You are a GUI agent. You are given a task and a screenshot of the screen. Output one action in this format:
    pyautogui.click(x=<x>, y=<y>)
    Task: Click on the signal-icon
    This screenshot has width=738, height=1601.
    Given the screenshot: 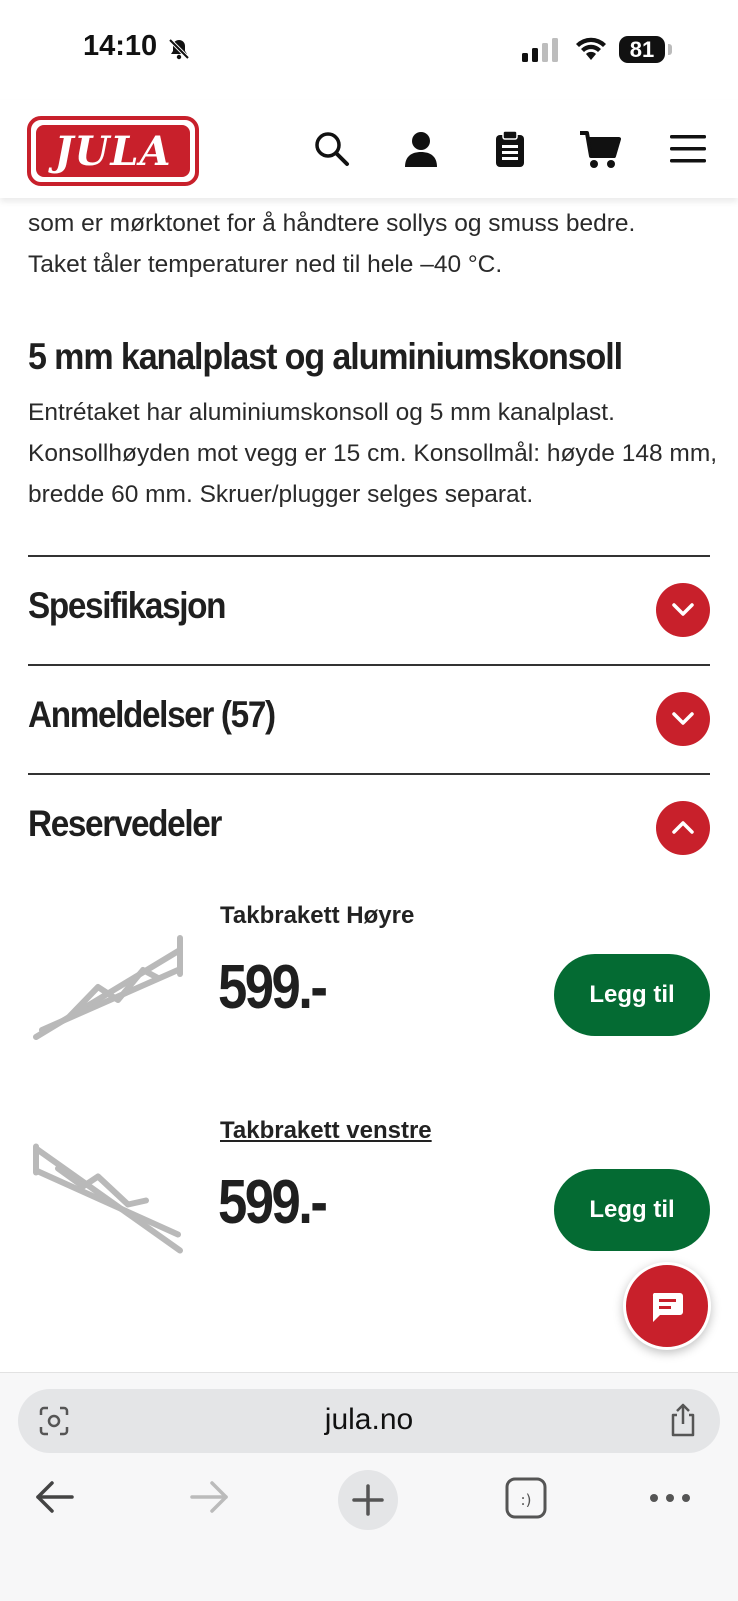 What is the action you would take?
    pyautogui.click(x=540, y=50)
    